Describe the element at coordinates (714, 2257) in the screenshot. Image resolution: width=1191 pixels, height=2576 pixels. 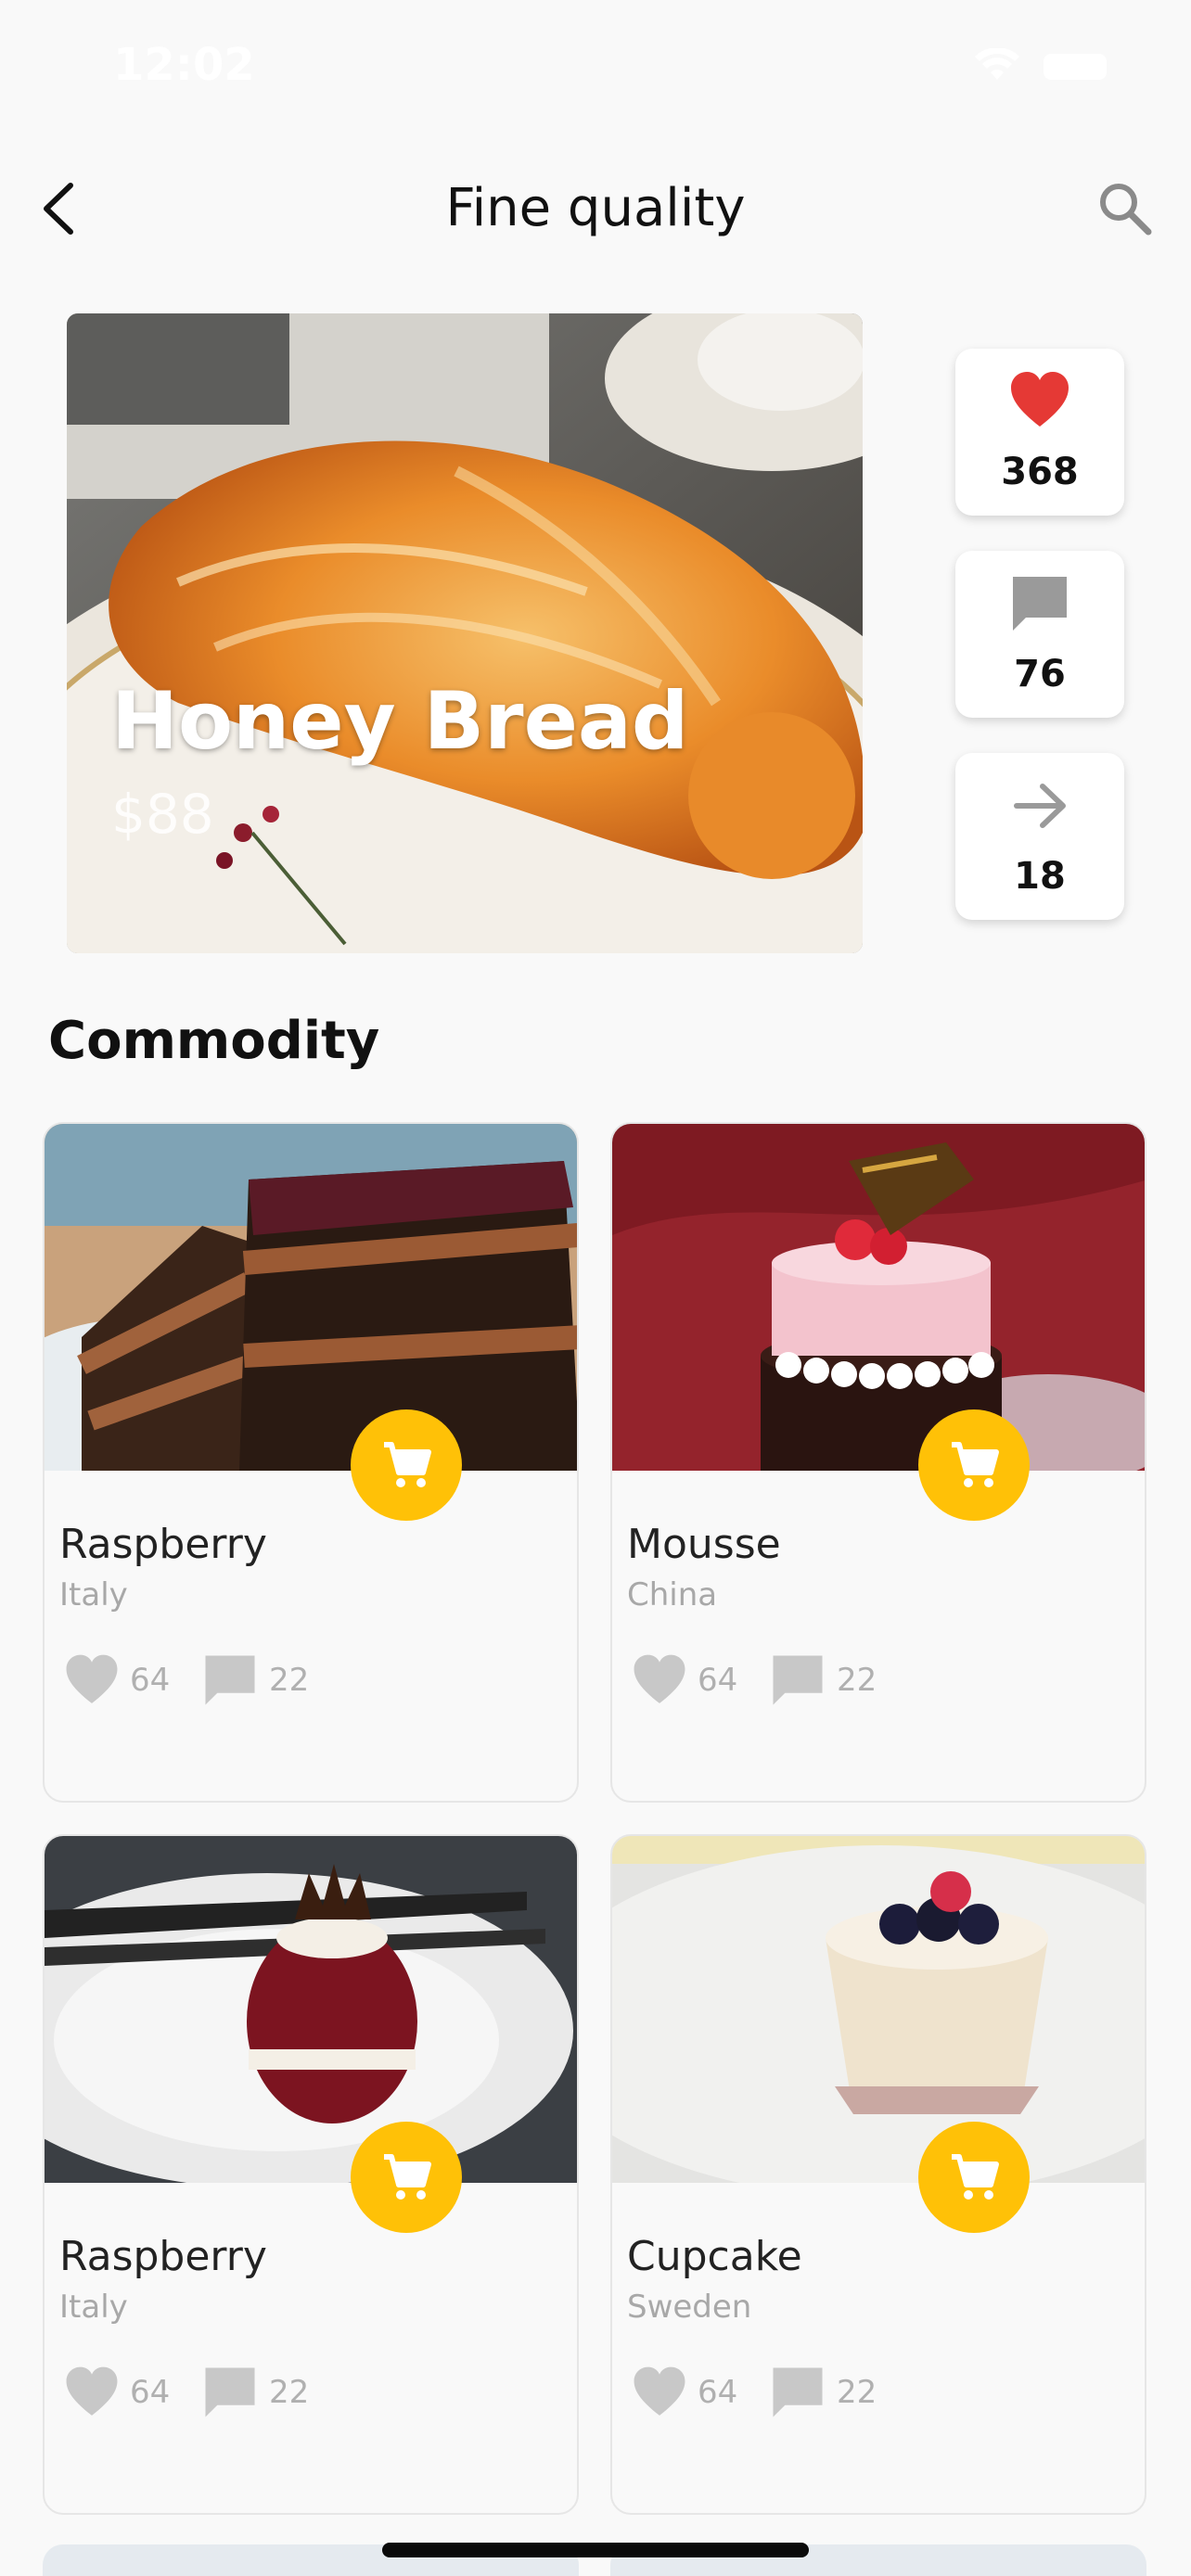
I see `product-name: Cupcake` at that location.